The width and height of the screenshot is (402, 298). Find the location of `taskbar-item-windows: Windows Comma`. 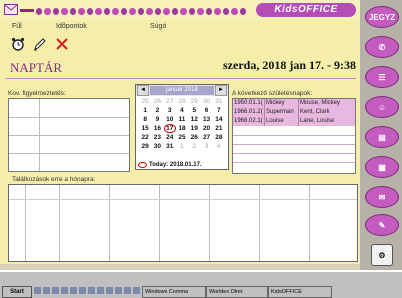

taskbar-item-windows: Windows Comma is located at coordinates (174, 292).